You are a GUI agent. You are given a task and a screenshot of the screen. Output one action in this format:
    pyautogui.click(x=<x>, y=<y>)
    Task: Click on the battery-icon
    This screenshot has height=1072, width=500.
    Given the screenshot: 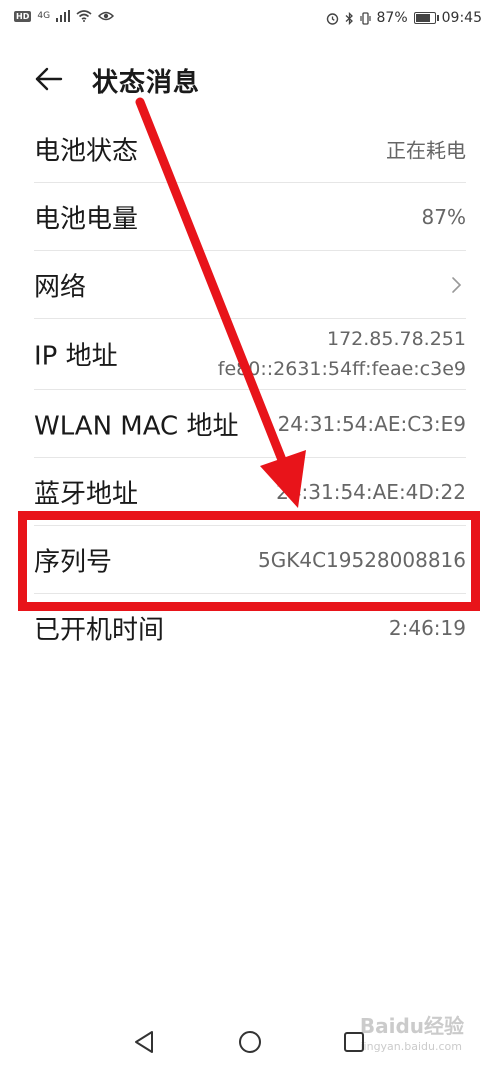 What is the action you would take?
    pyautogui.click(x=426, y=18)
    